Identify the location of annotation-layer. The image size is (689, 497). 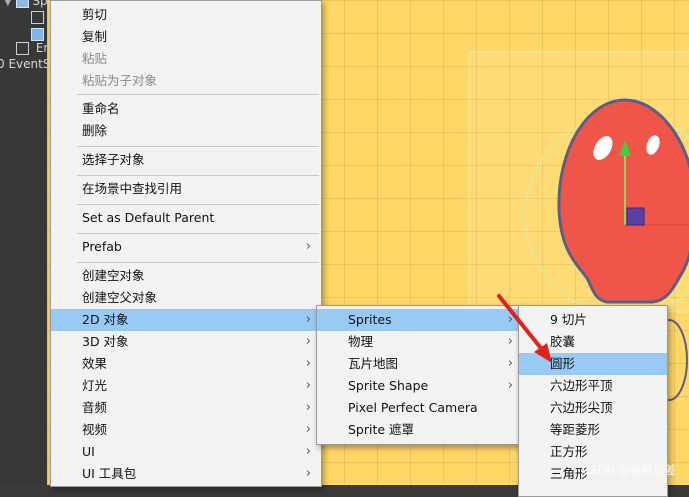
(524, 328).